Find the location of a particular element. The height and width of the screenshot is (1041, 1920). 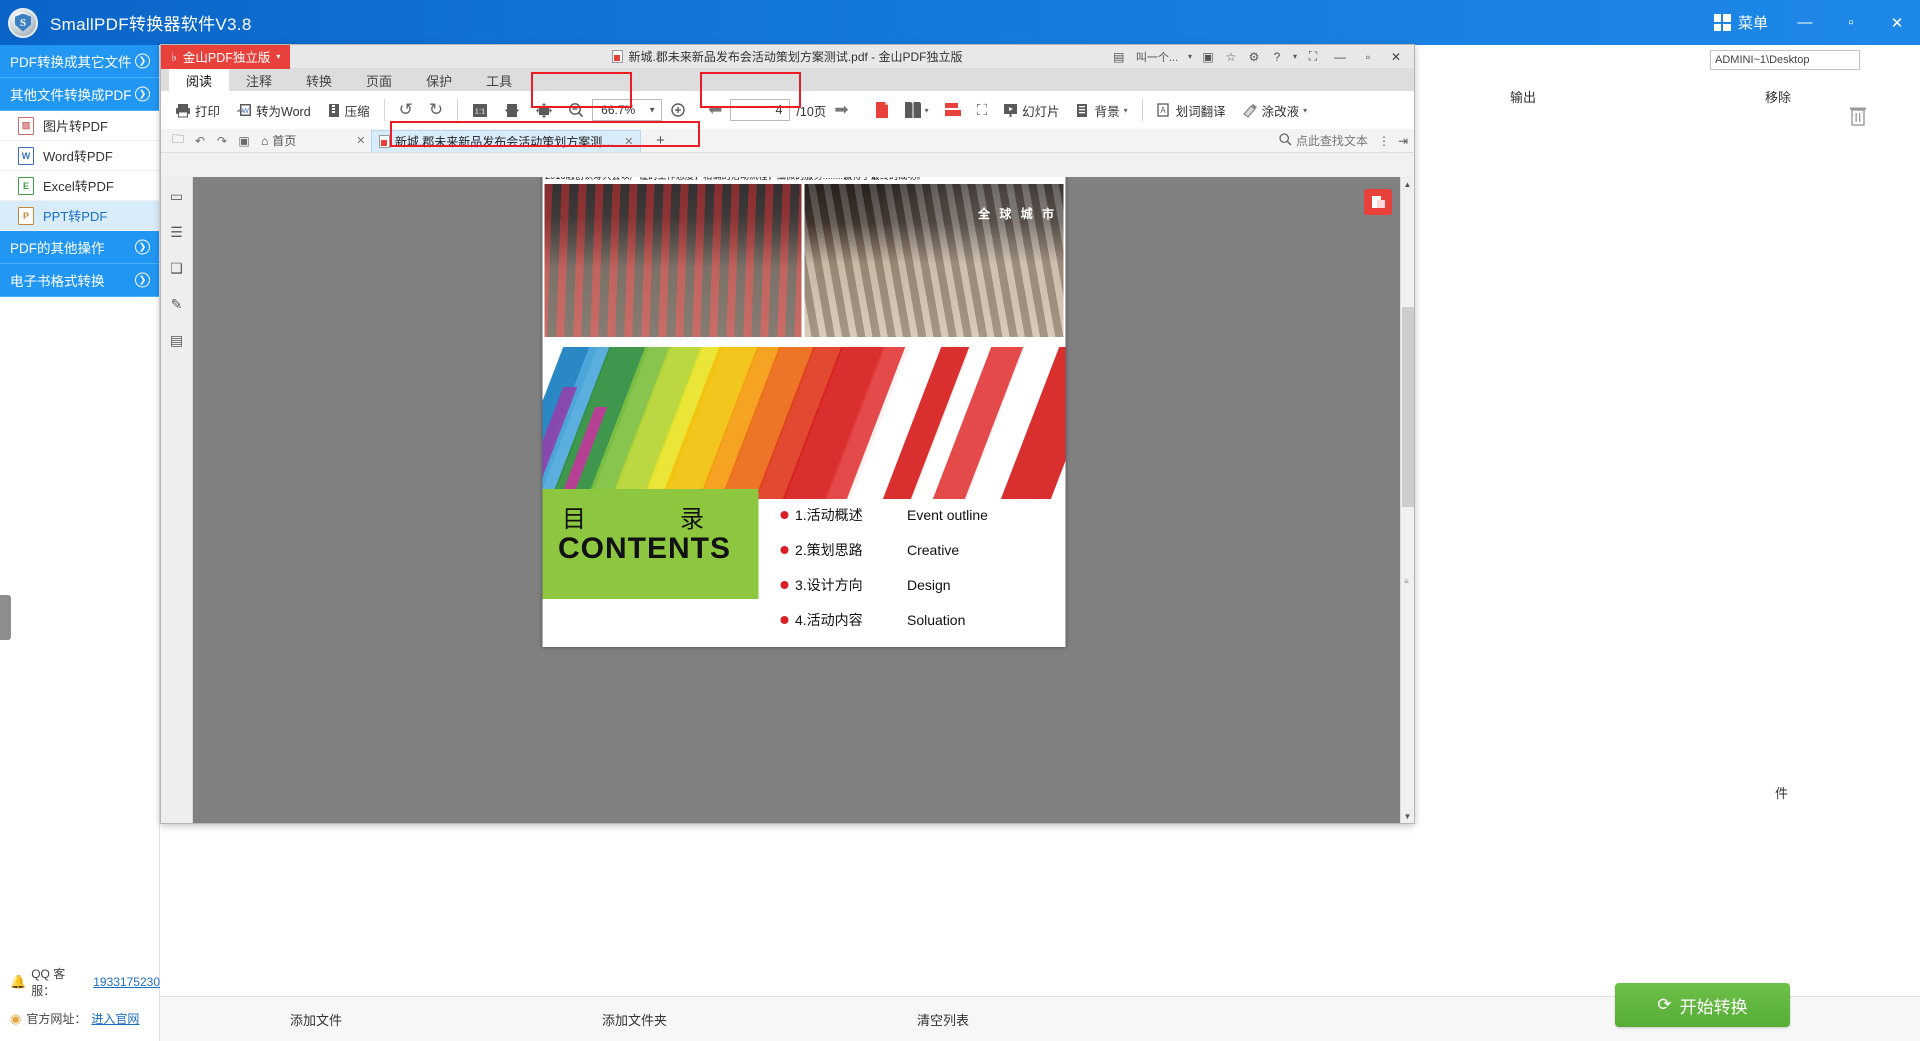

expand-icon: ⛶ is located at coordinates (1313, 57).